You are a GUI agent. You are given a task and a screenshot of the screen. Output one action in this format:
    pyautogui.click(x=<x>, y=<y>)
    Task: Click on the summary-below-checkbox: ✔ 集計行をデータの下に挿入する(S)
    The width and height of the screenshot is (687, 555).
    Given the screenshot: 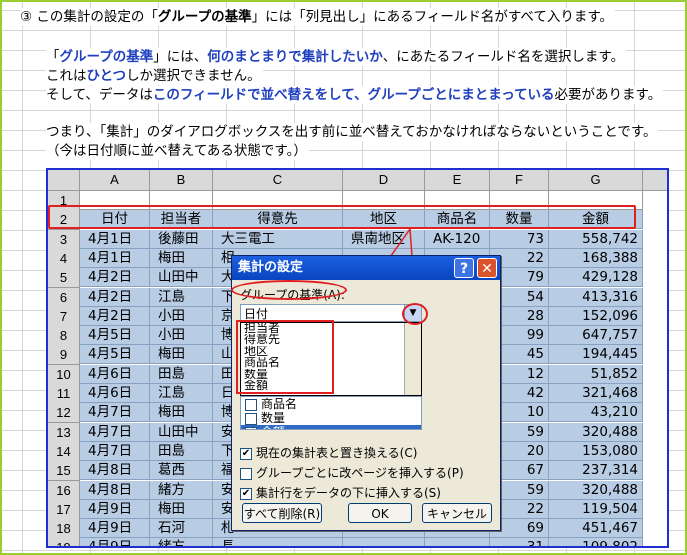 What is the action you would take?
    pyautogui.click(x=340, y=492)
    